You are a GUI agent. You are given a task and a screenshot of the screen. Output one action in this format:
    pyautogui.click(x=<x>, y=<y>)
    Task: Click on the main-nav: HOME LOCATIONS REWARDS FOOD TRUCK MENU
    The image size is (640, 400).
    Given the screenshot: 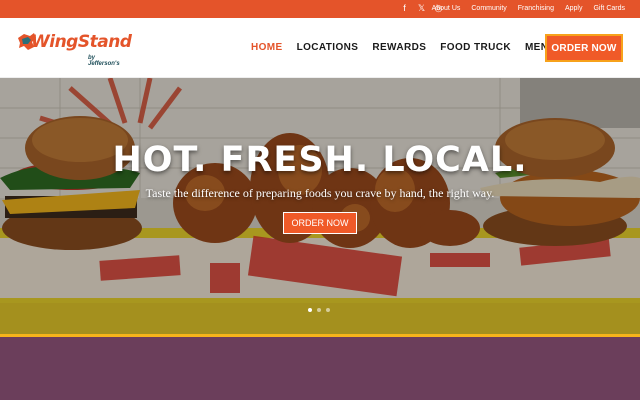 What is the action you would take?
    pyautogui.click(x=403, y=48)
    